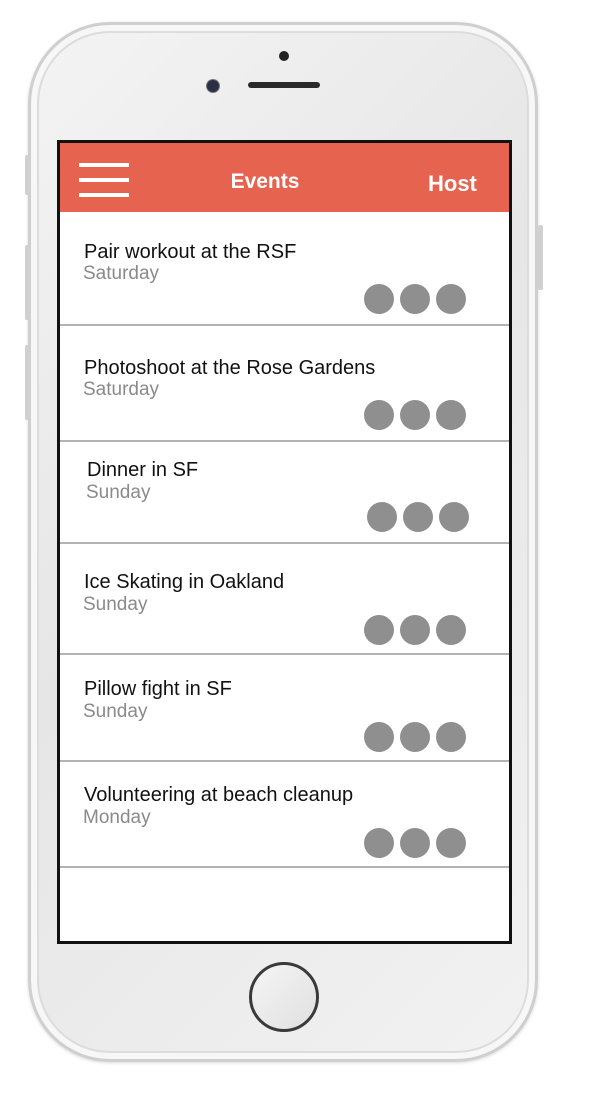 The width and height of the screenshot is (598, 1100). Describe the element at coordinates (27, 282) in the screenshot. I see `volume-up-button` at that location.